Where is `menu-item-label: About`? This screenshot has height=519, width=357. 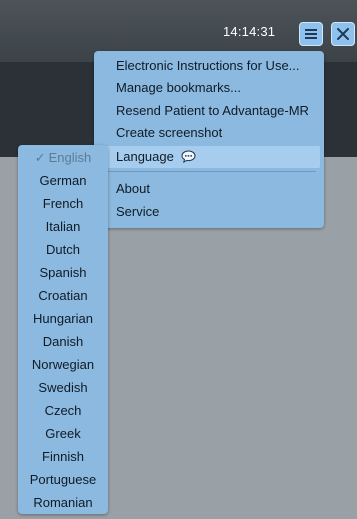 menu-item-label: About is located at coordinates (133, 188).